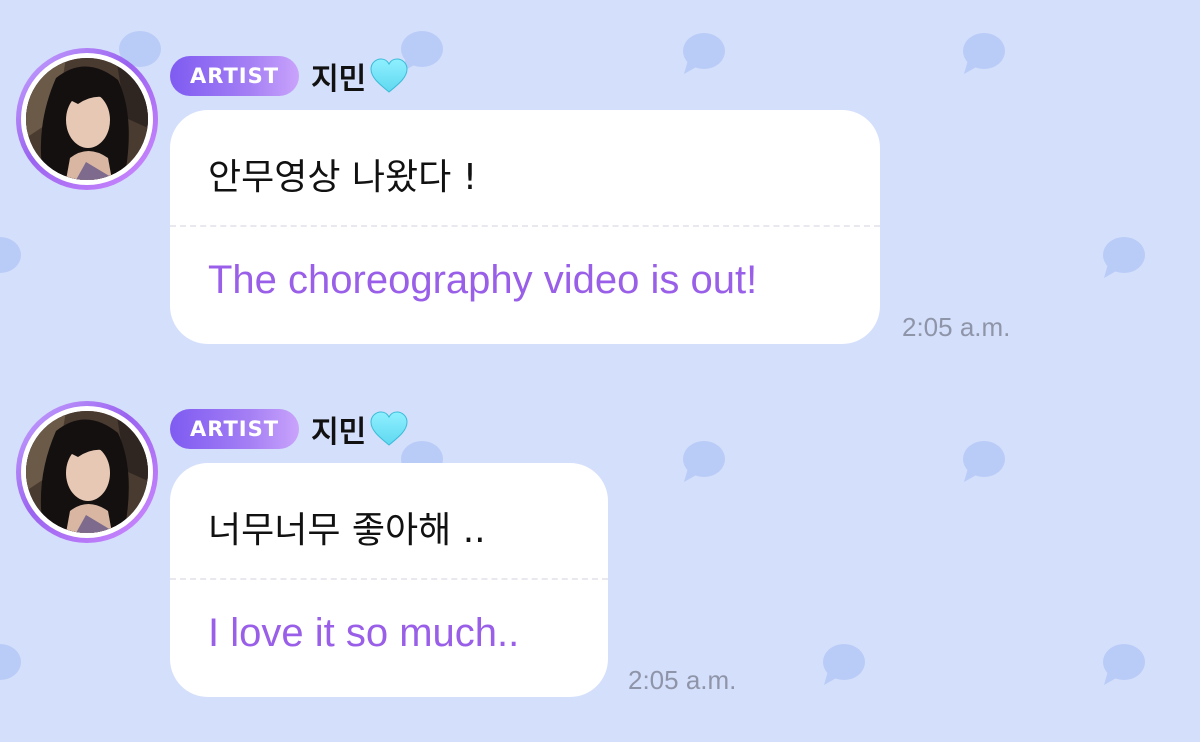  I want to click on message-translation: The choreography video is out!, so click(483, 280).